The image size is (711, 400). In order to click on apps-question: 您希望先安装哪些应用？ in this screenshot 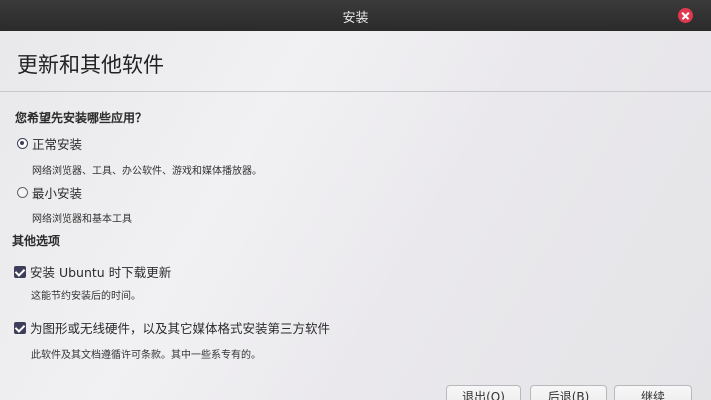, I will do `click(81, 118)`.